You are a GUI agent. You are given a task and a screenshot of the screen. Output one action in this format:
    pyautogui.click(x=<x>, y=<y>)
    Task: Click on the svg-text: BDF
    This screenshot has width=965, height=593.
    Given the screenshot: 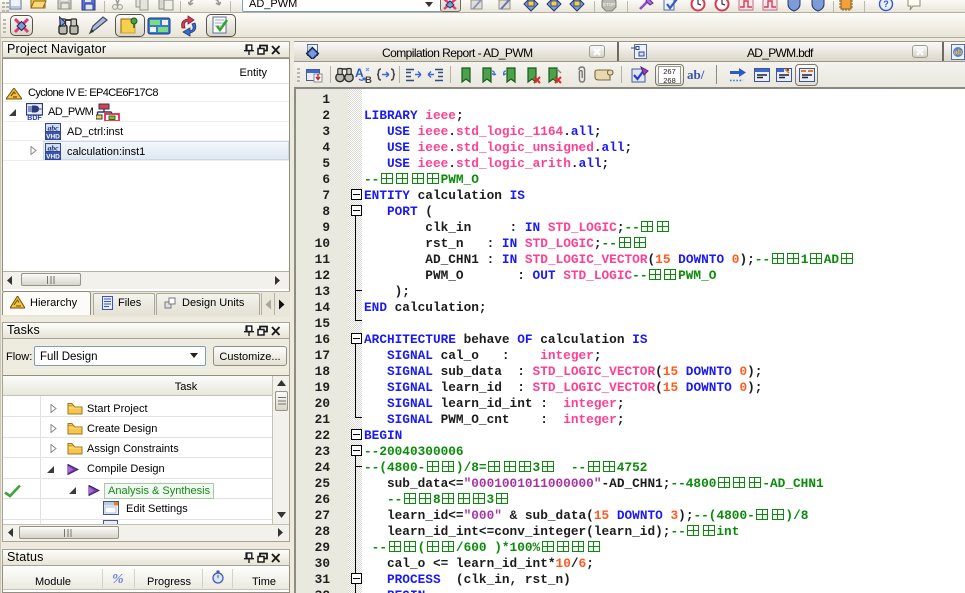 What is the action you would take?
    pyautogui.click(x=34, y=117)
    